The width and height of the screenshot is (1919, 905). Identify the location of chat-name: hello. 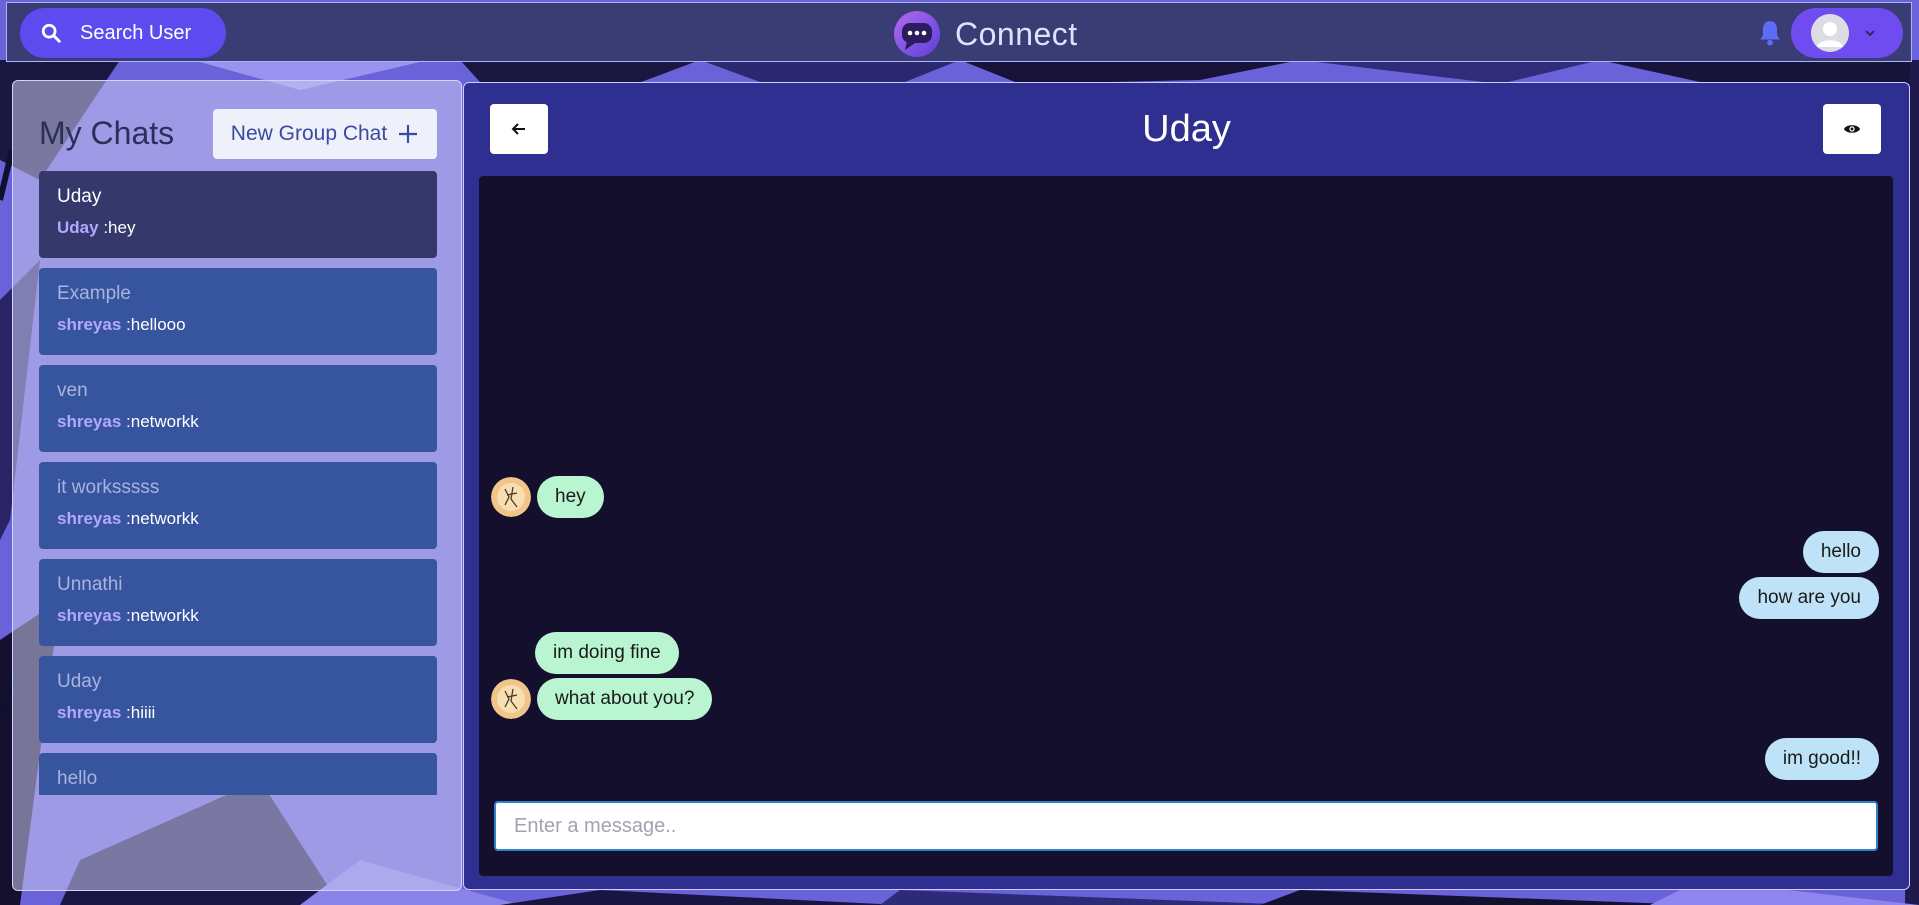
(77, 778).